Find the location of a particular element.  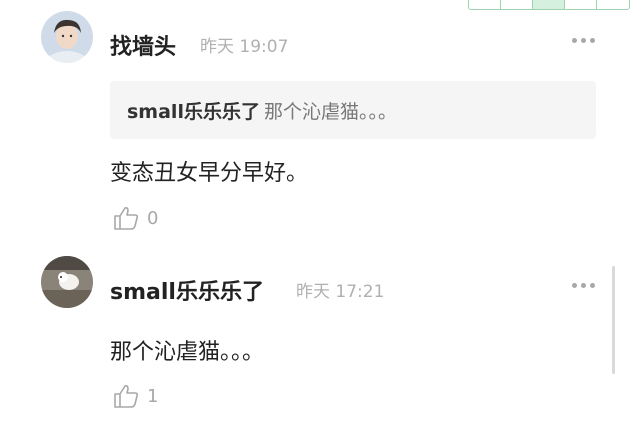

username: small乐乐乐了 is located at coordinates (187, 290).